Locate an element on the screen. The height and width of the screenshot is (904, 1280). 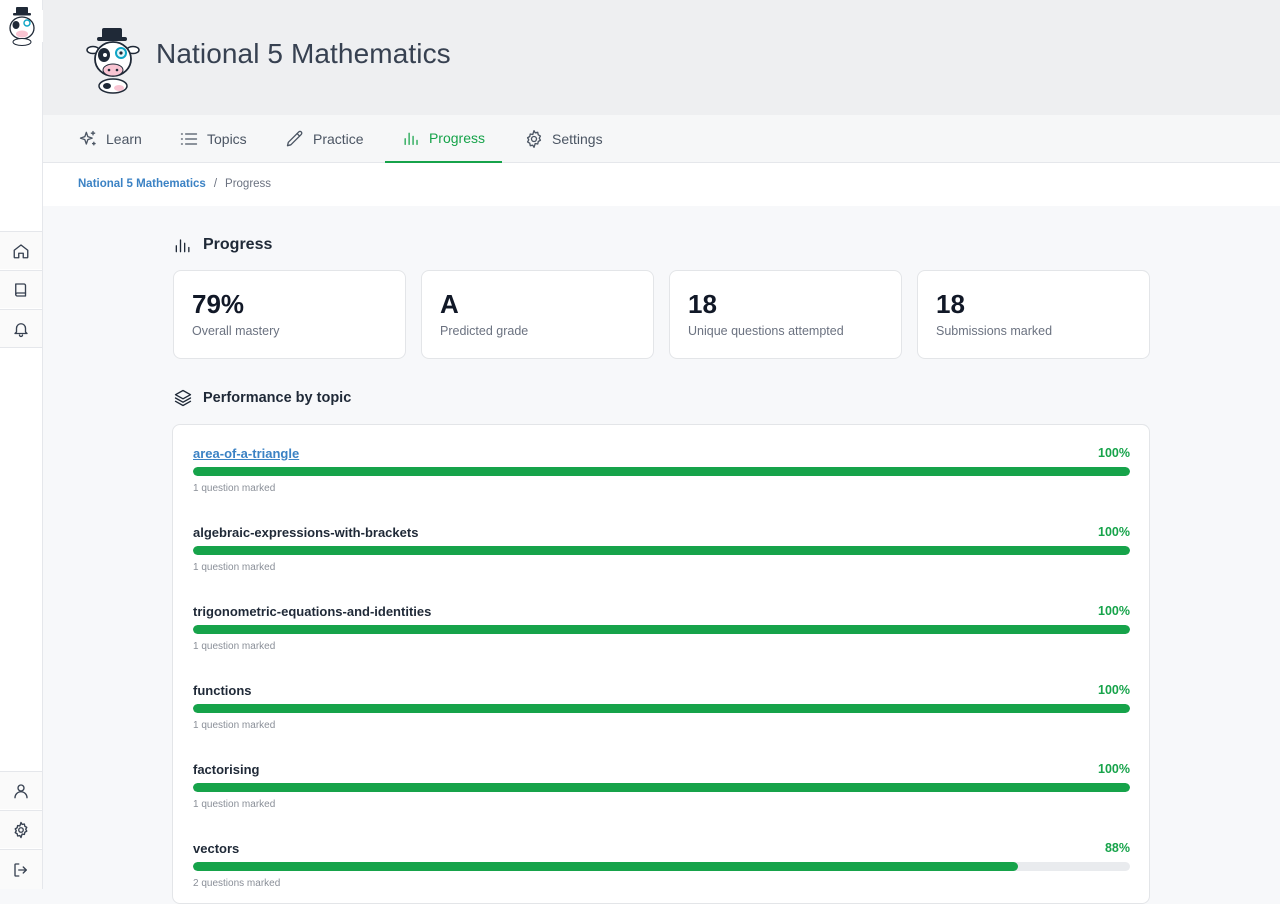
bell-icon is located at coordinates (21, 329).